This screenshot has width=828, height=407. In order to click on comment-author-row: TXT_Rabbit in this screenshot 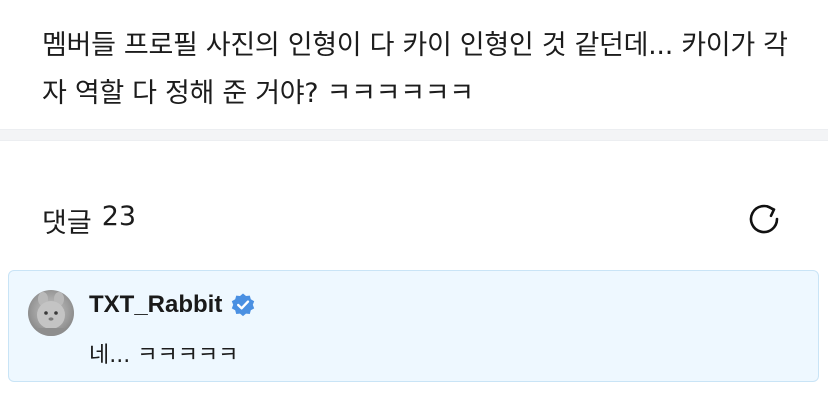, I will do `click(172, 305)`.